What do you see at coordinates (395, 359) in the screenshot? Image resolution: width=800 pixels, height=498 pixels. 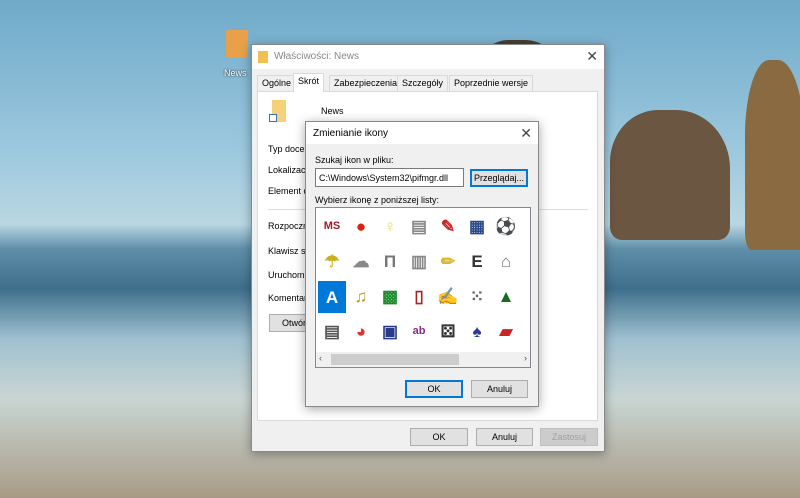 I see `scroll-thumb` at bounding box center [395, 359].